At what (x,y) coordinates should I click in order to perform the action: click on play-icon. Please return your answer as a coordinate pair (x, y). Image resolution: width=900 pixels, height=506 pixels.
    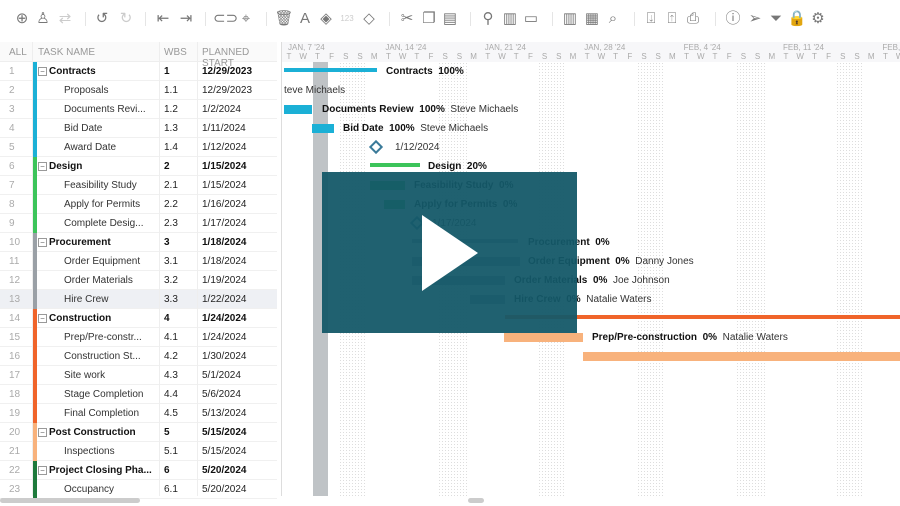
    Looking at the image, I should click on (450, 253).